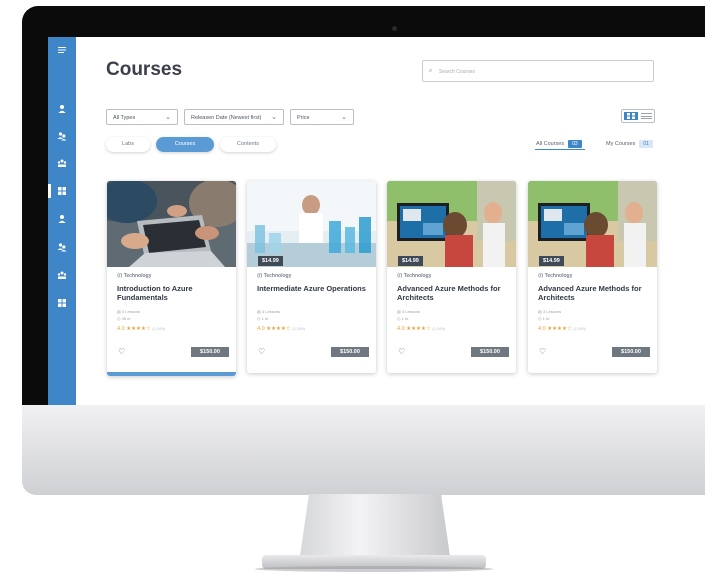  Describe the element at coordinates (646, 144) in the screenshot. I see `my-courses-count: 01` at that location.